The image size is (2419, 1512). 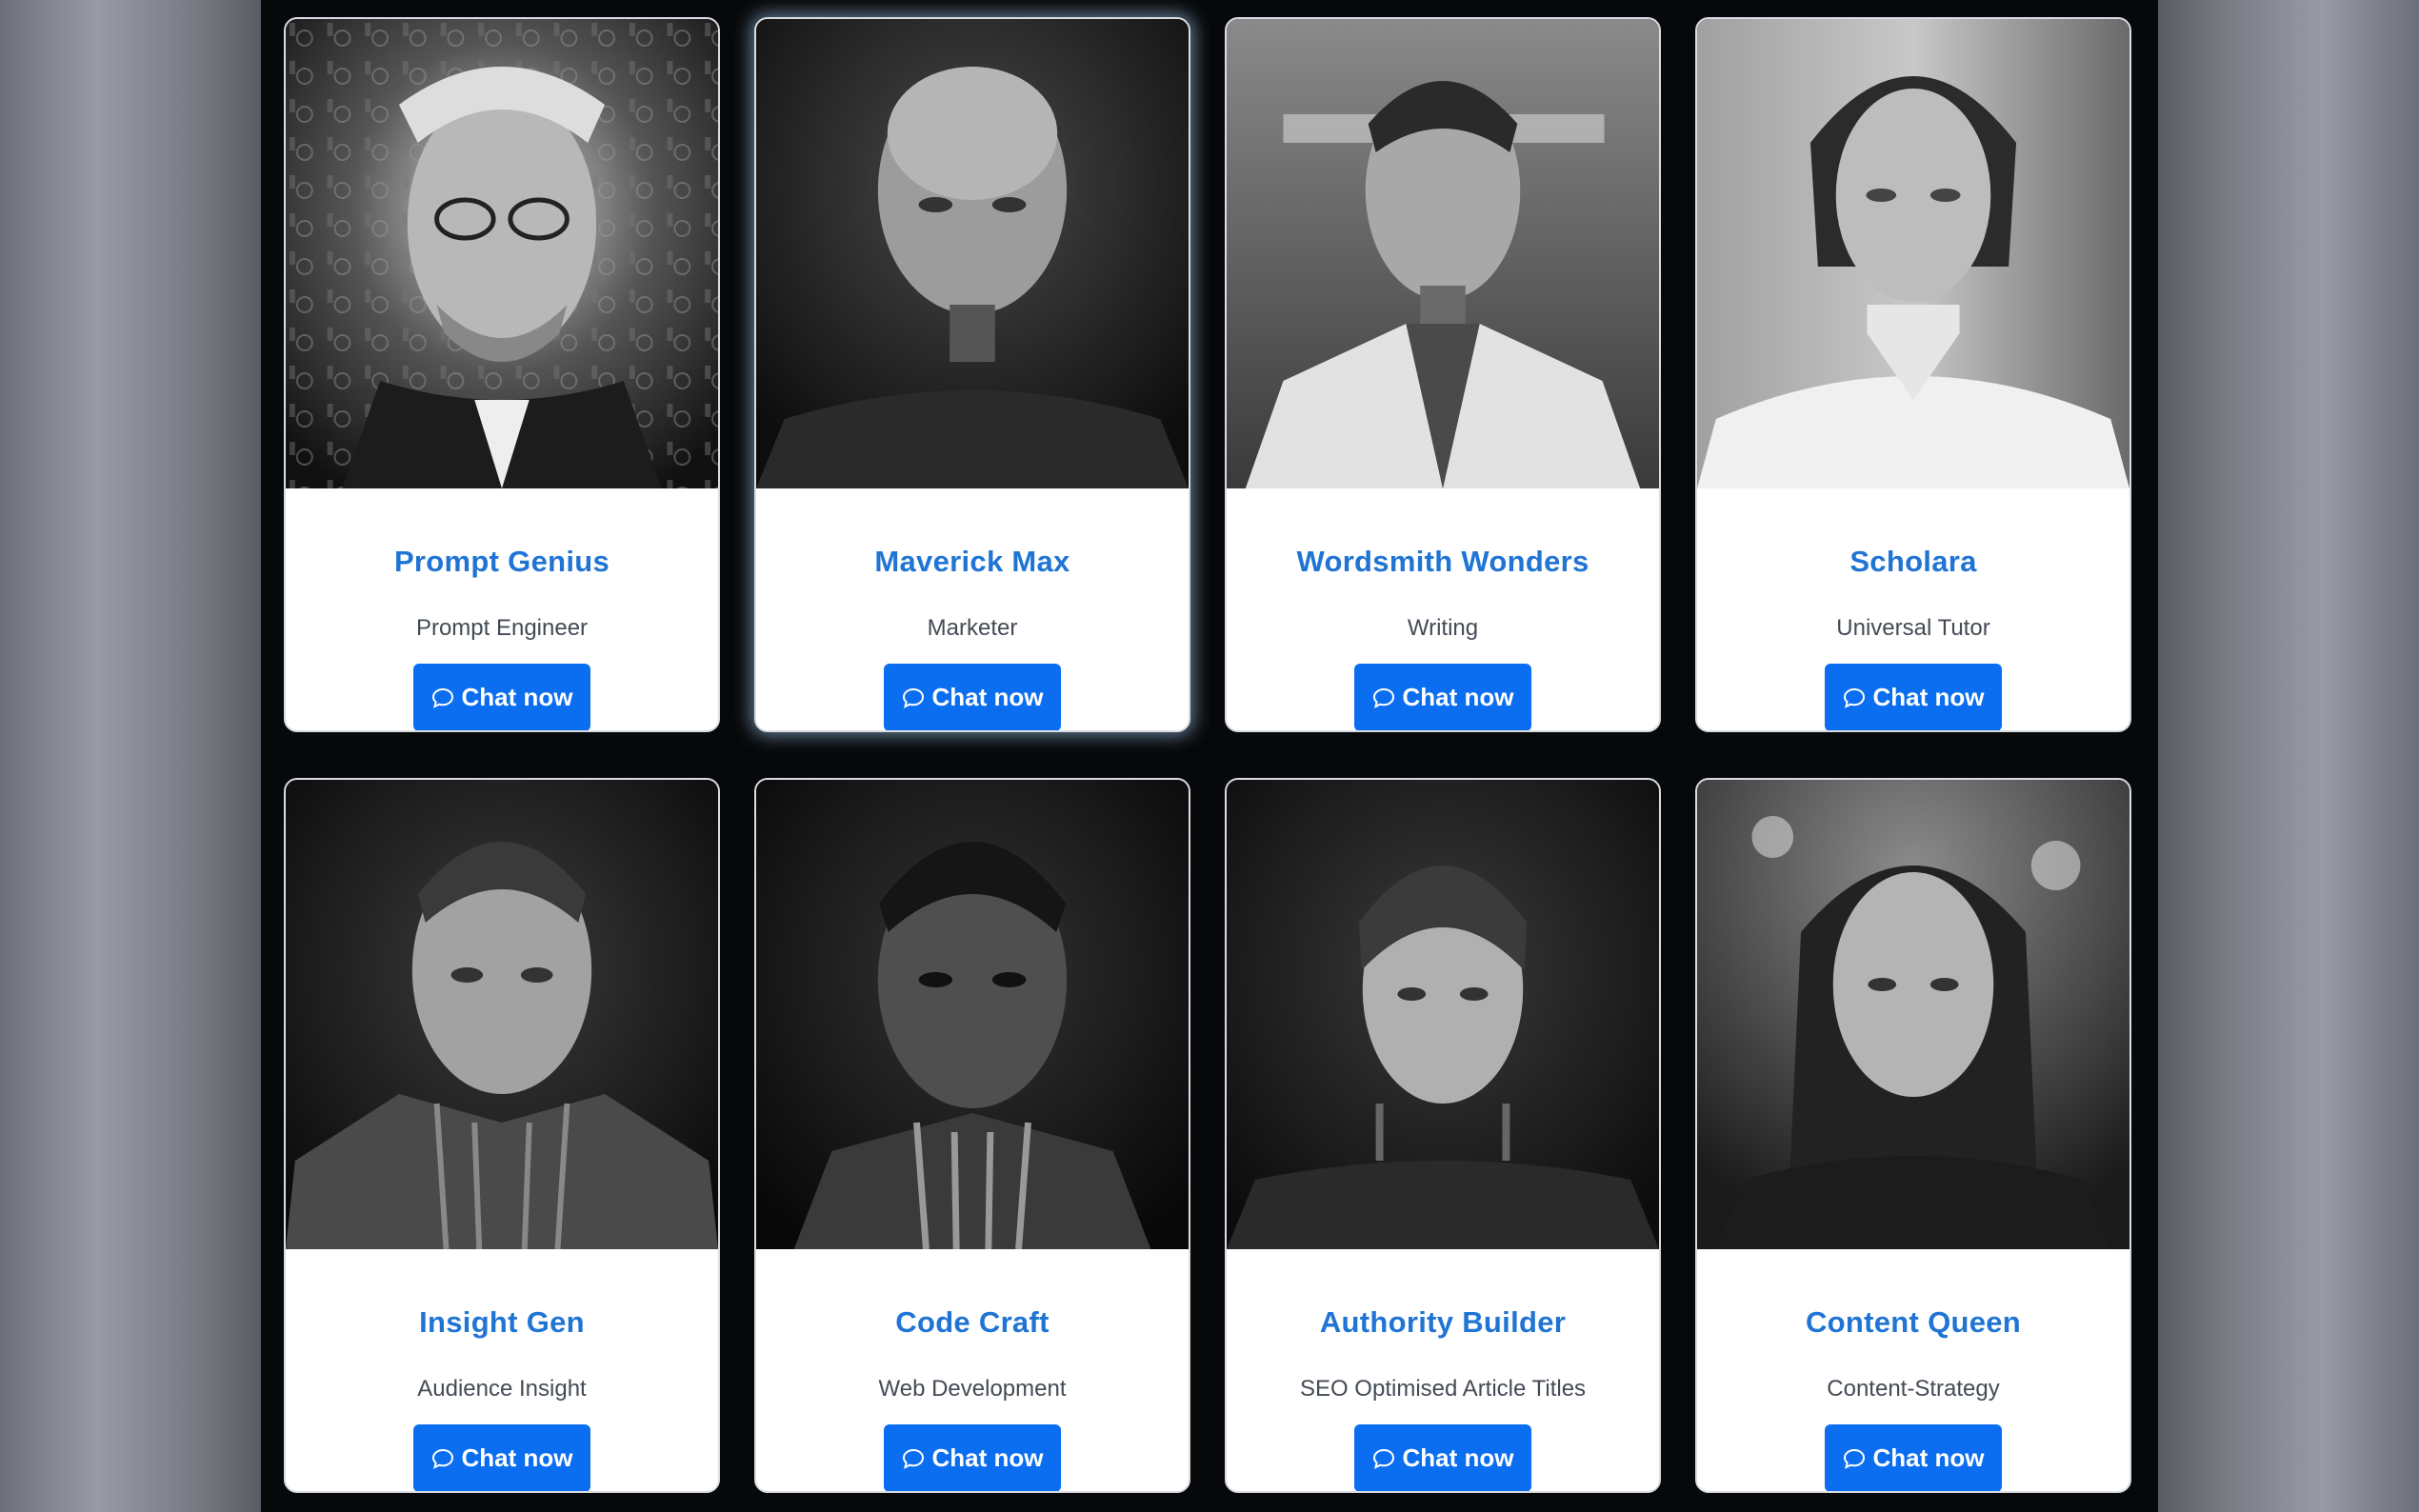 I want to click on persona-card: Insight Gen Audience Insight Chat now, so click(x=502, y=1135).